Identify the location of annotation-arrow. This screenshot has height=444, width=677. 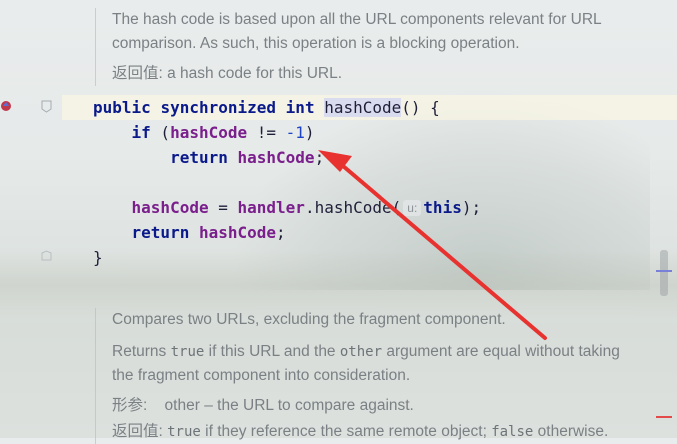
(432, 245).